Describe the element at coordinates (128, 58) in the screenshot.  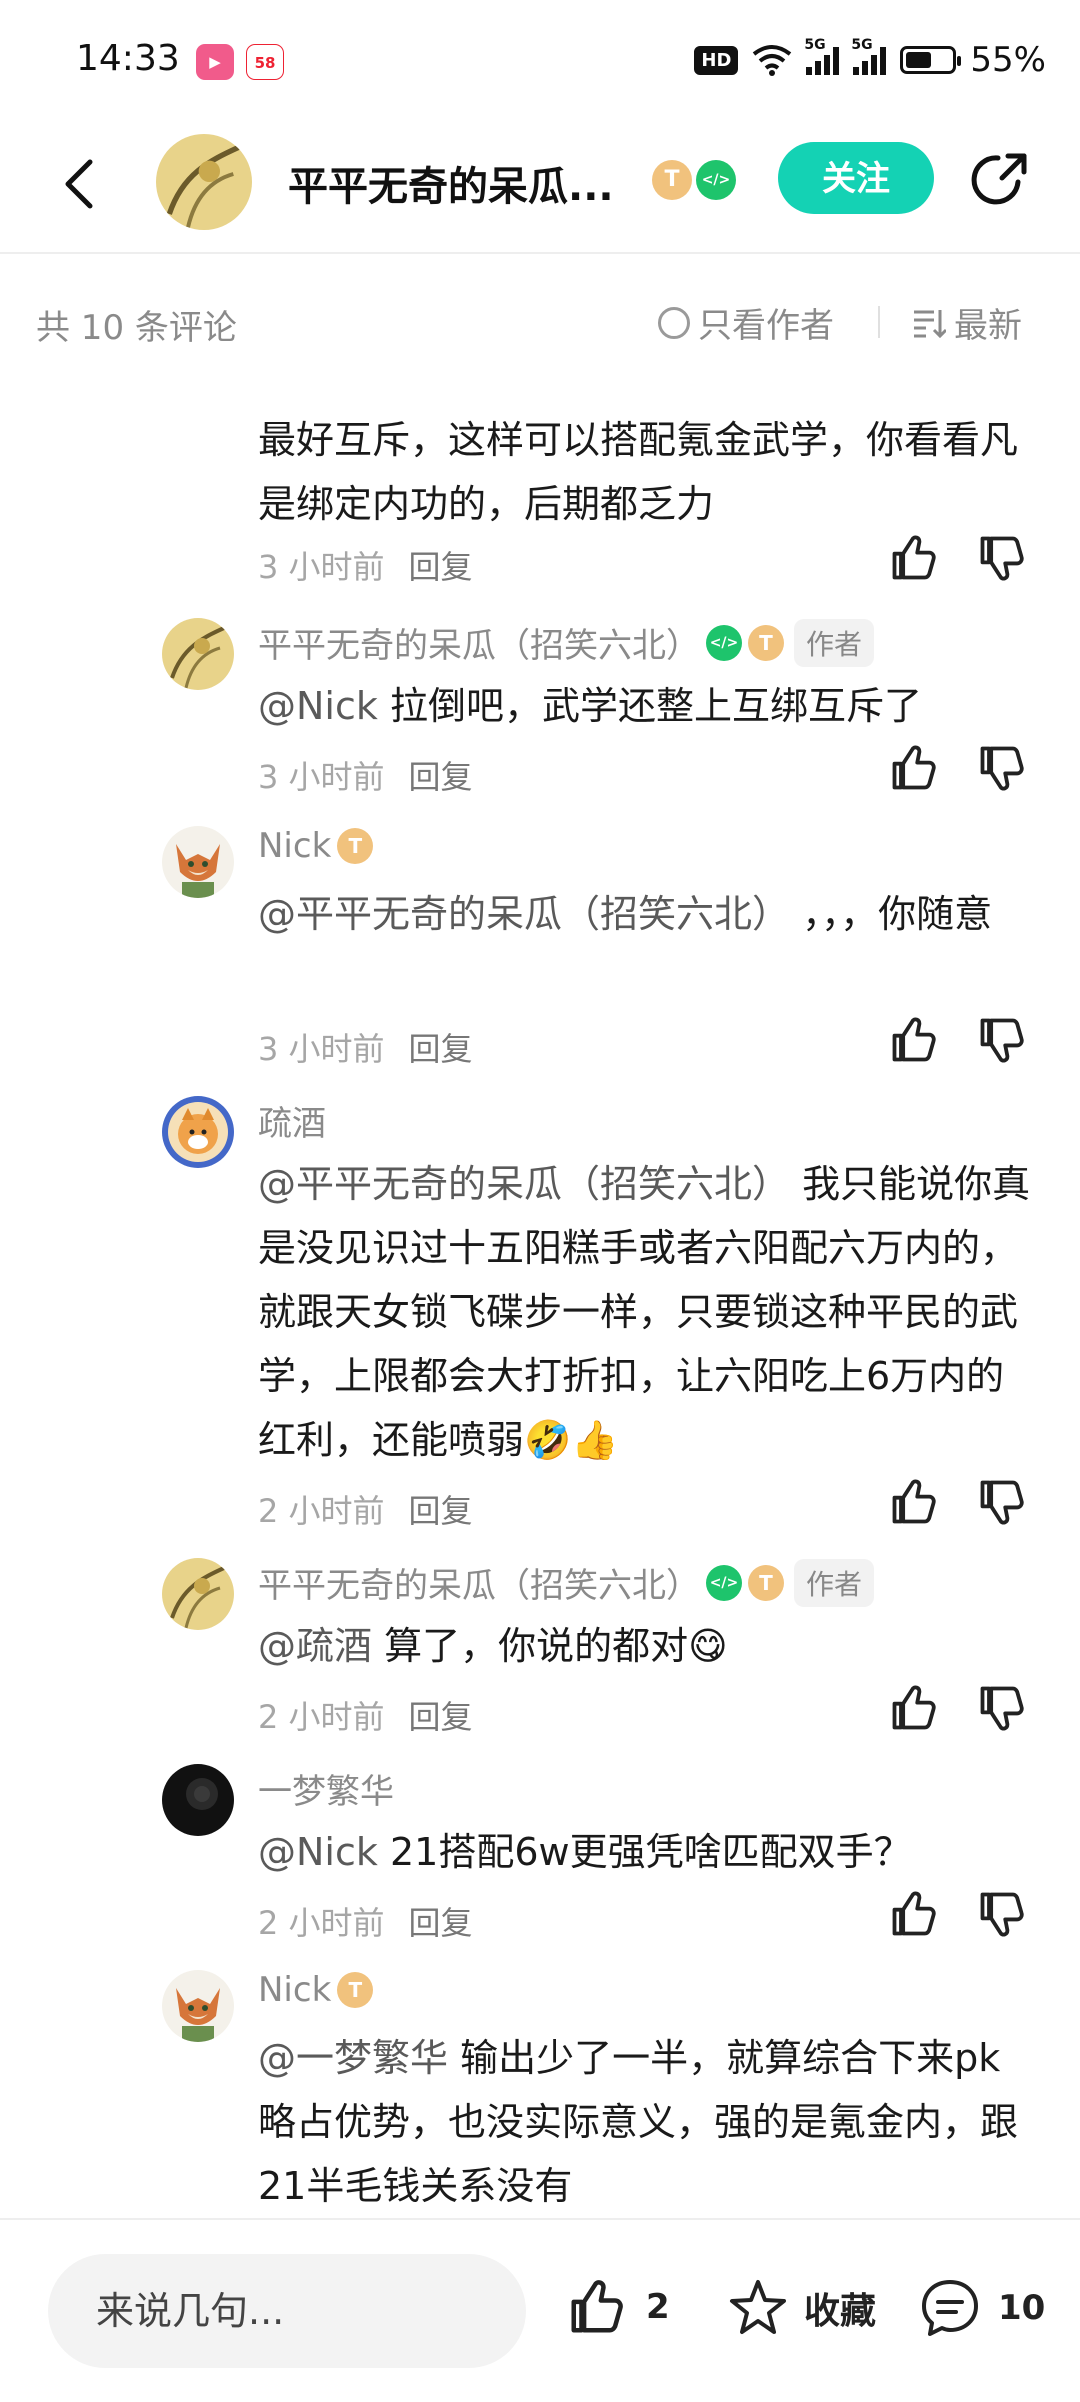
I see `status-time: 14:33` at that location.